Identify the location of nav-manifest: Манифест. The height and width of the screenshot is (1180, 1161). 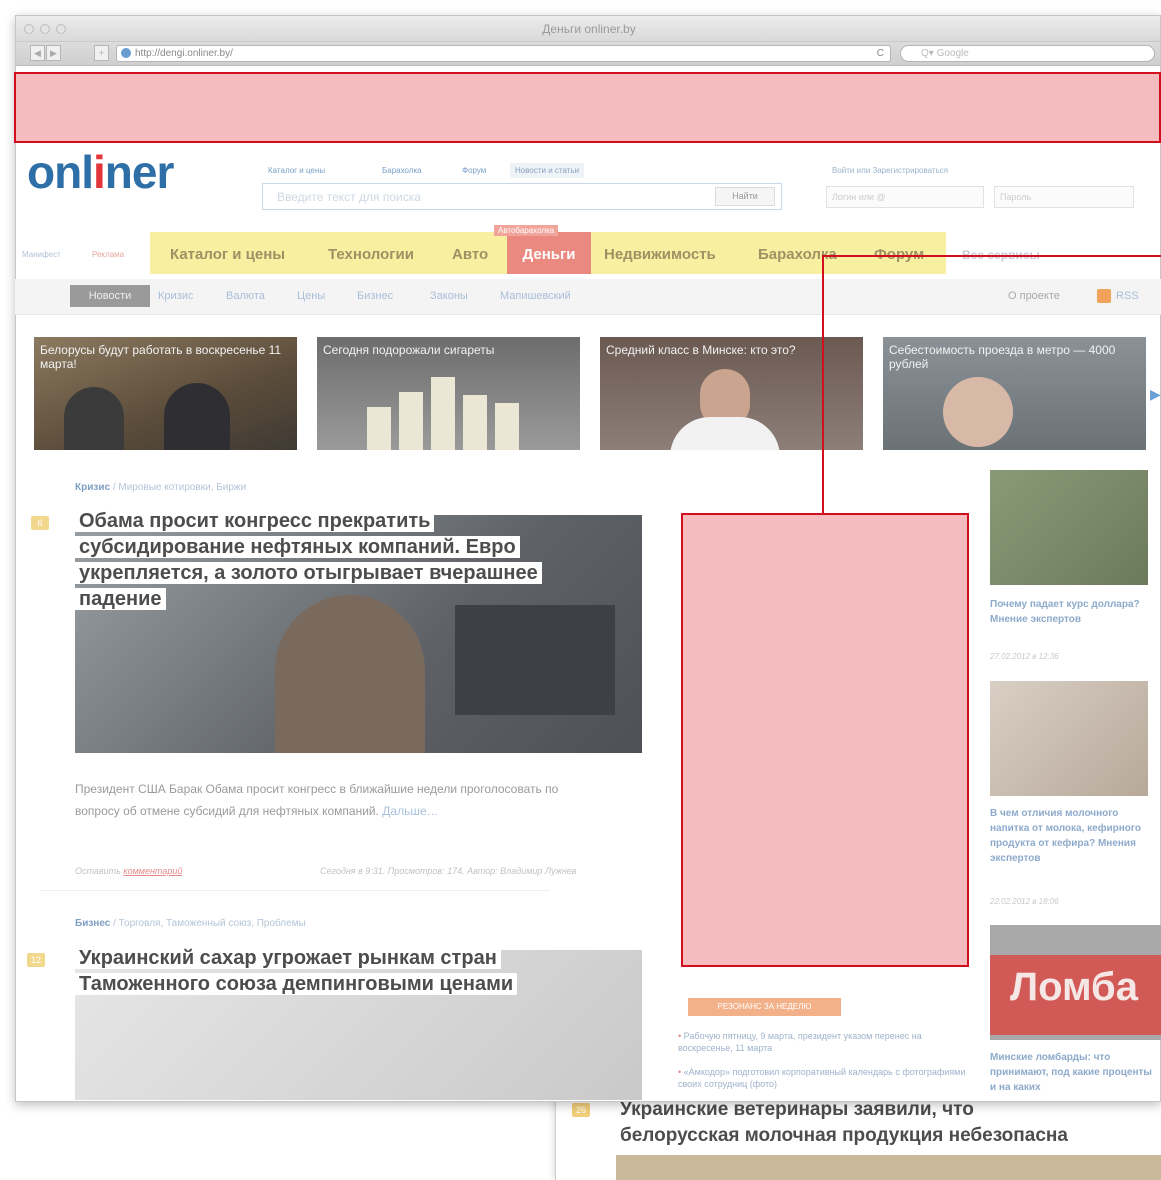
(41, 254).